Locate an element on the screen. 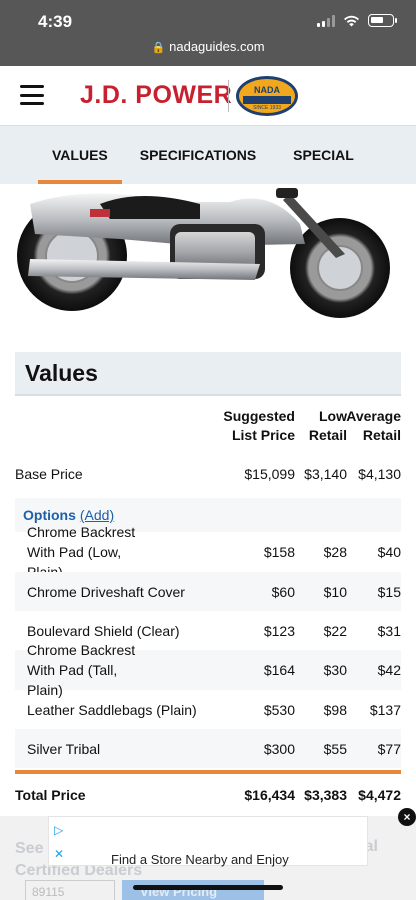  values-title: Values is located at coordinates (61, 373).